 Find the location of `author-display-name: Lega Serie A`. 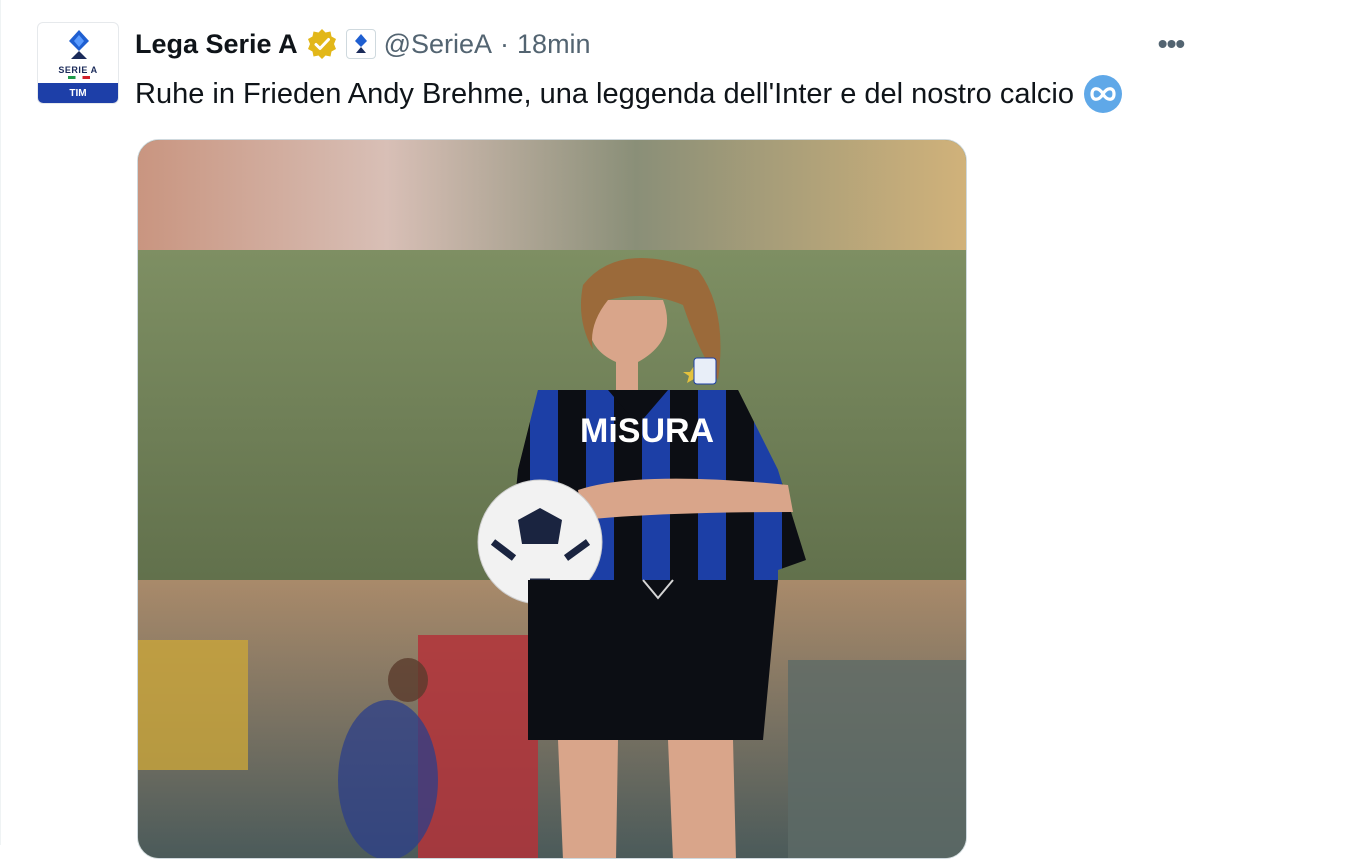

author-display-name: Lega Serie A is located at coordinates (216, 44).